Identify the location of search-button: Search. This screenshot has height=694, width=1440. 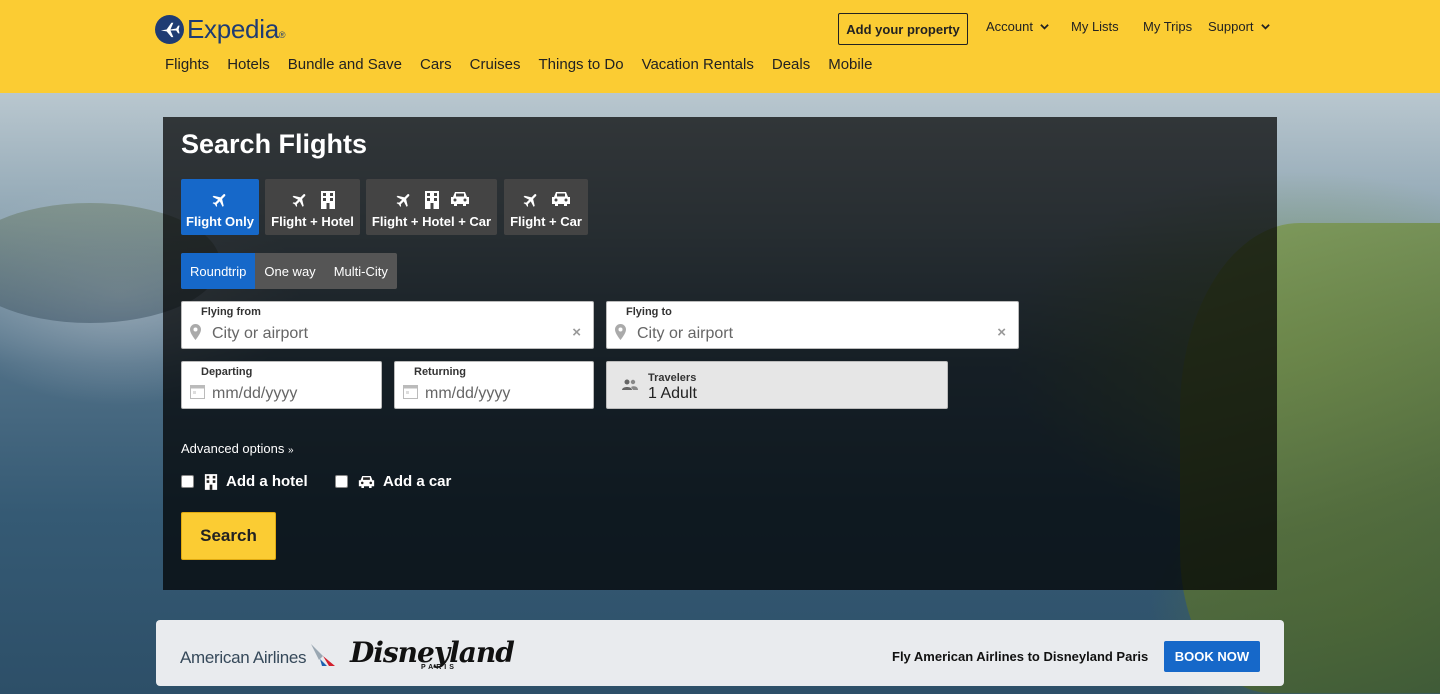
(228, 536).